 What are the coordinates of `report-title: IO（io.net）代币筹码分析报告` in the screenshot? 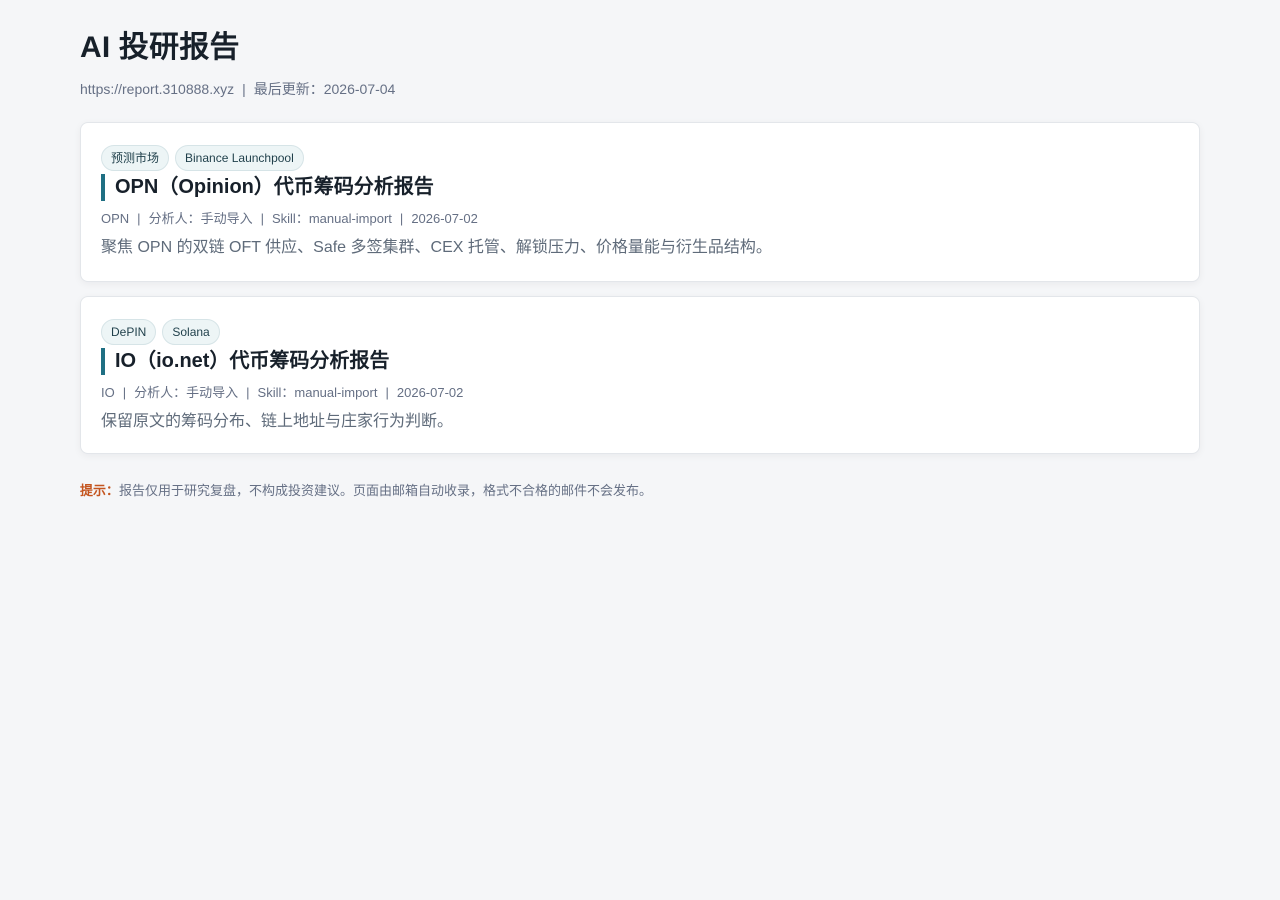 It's located at (640, 361).